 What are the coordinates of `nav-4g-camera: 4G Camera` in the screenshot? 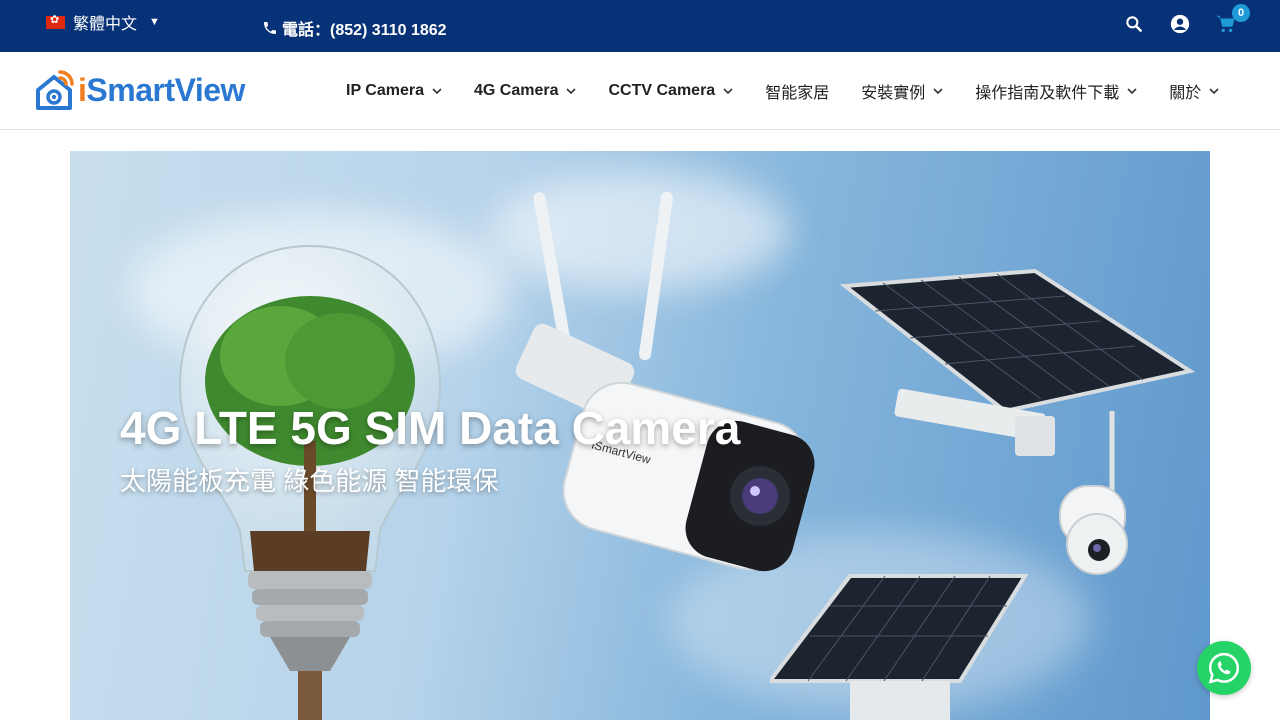 It's located at (525, 91).